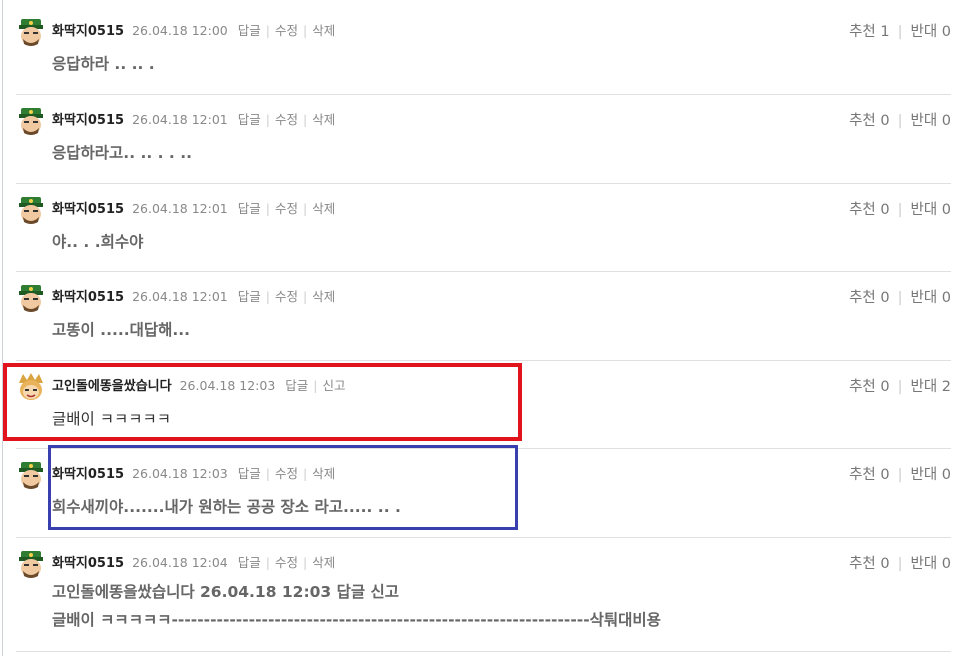 The height and width of the screenshot is (656, 967). Describe the element at coordinates (103, 64) in the screenshot. I see `comment-text: 응답하라 .. .. .` at that location.